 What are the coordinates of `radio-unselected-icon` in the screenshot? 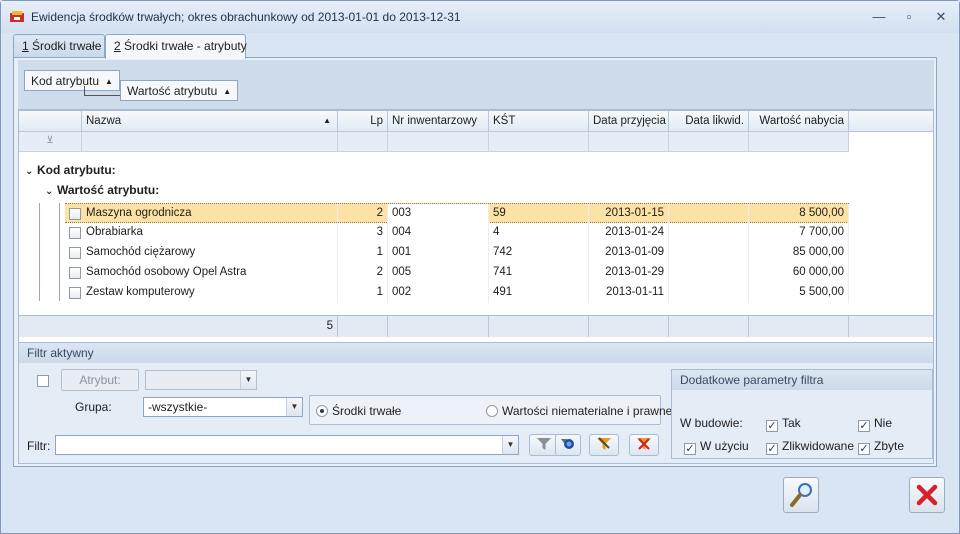 It's located at (492, 411).